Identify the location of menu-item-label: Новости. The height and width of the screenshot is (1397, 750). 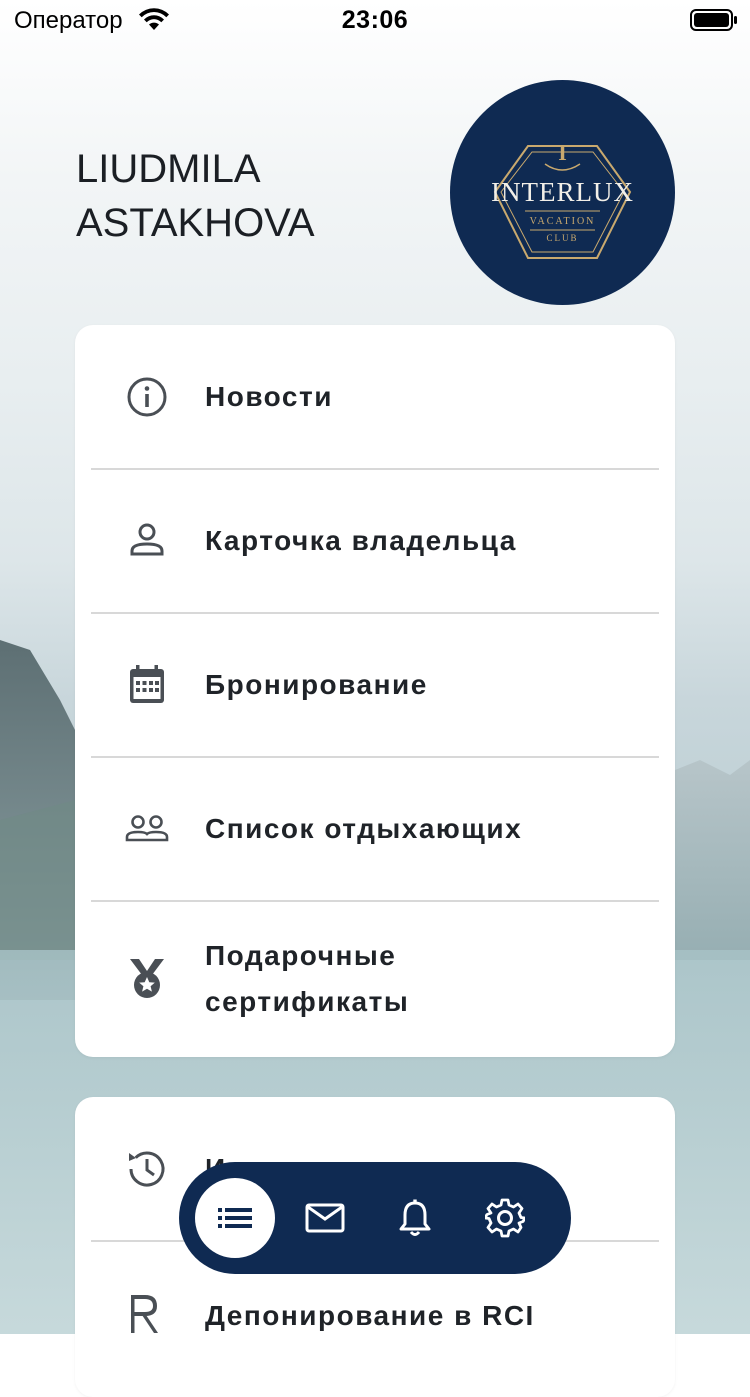
(269, 396).